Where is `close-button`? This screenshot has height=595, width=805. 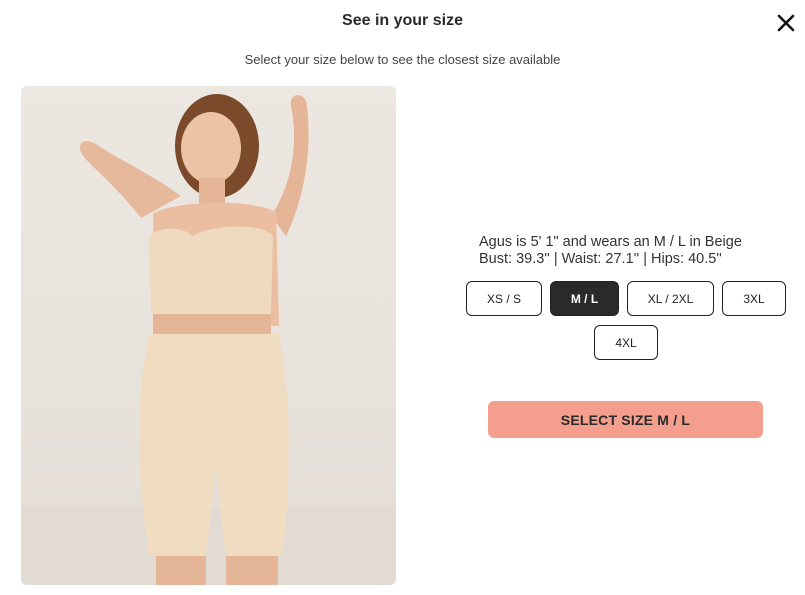 close-button is located at coordinates (786, 23).